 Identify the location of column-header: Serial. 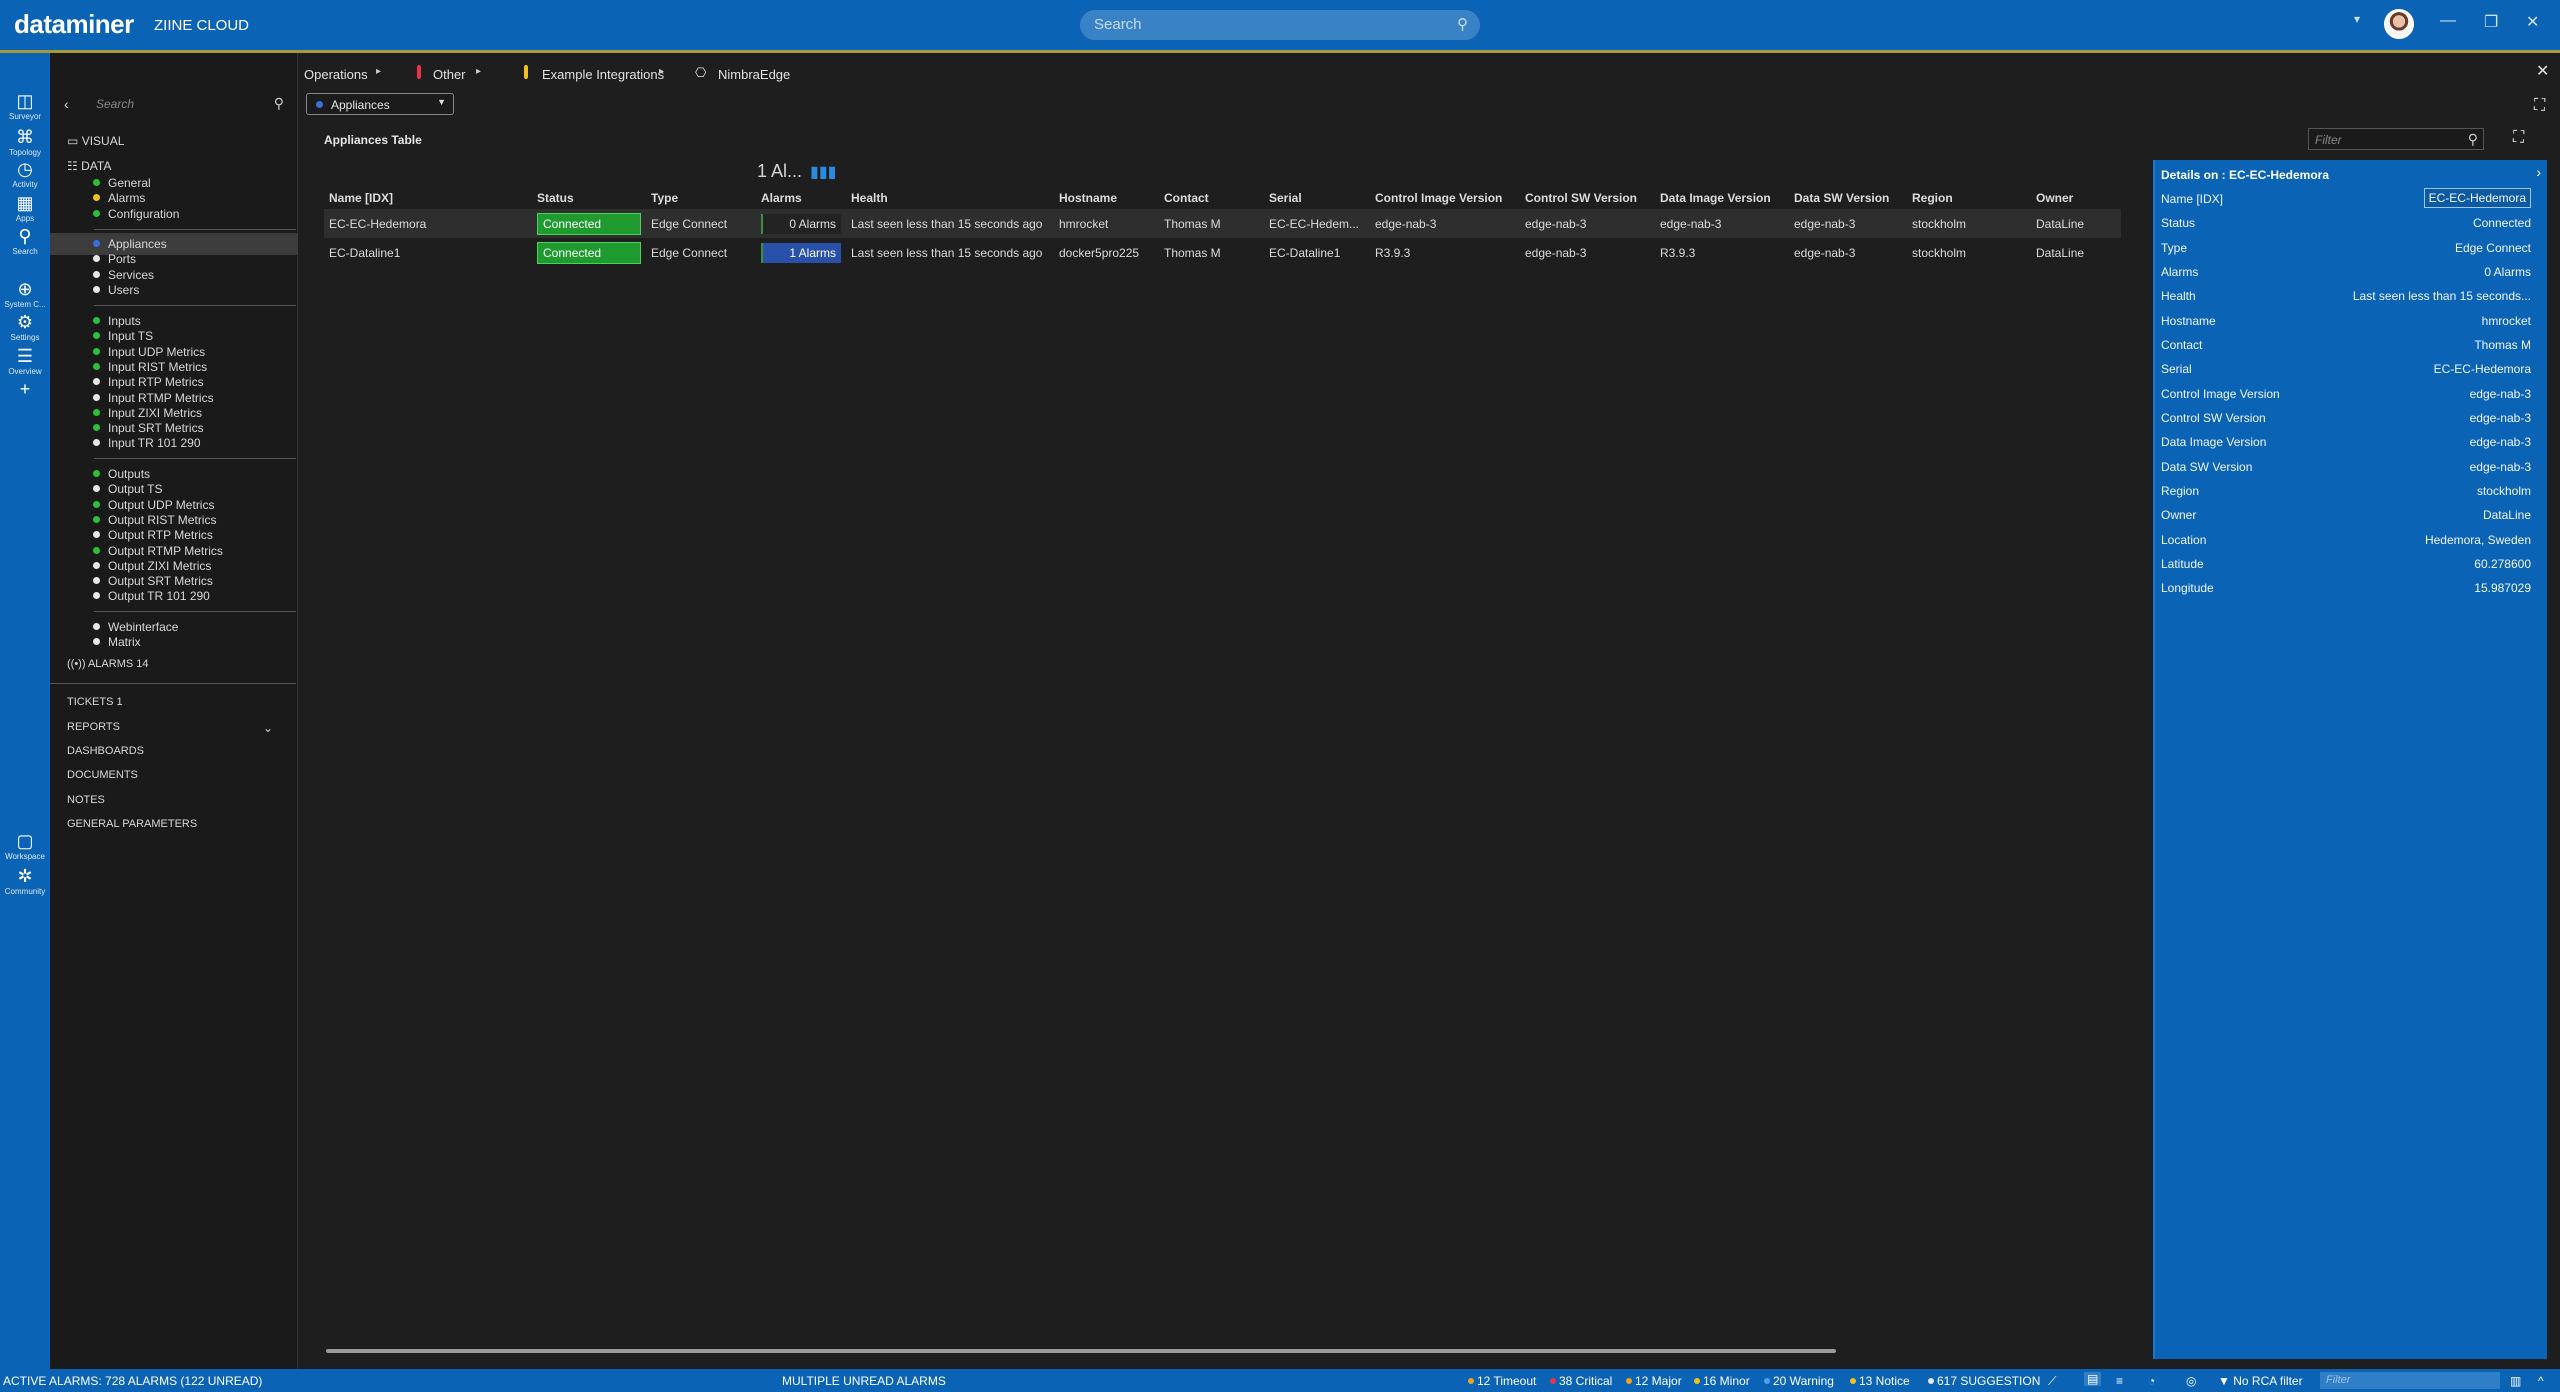
(1317, 198).